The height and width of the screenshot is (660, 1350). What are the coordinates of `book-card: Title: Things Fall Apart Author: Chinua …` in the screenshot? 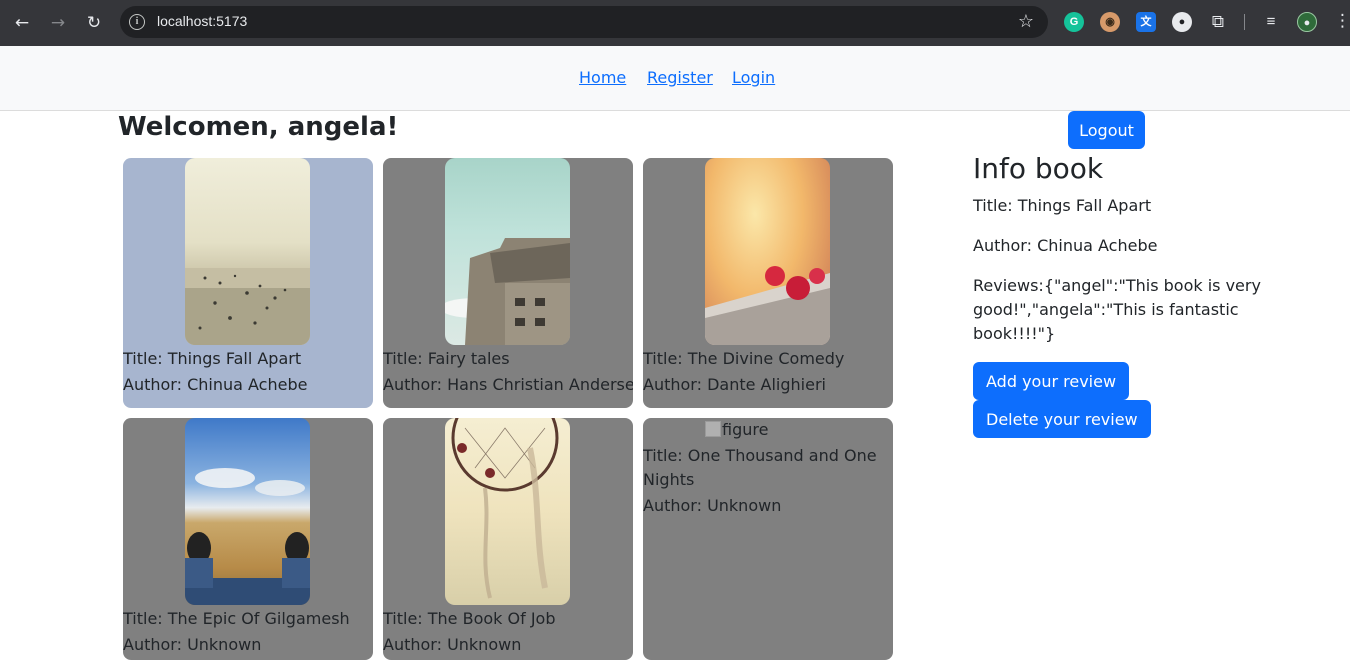 It's located at (248, 283).